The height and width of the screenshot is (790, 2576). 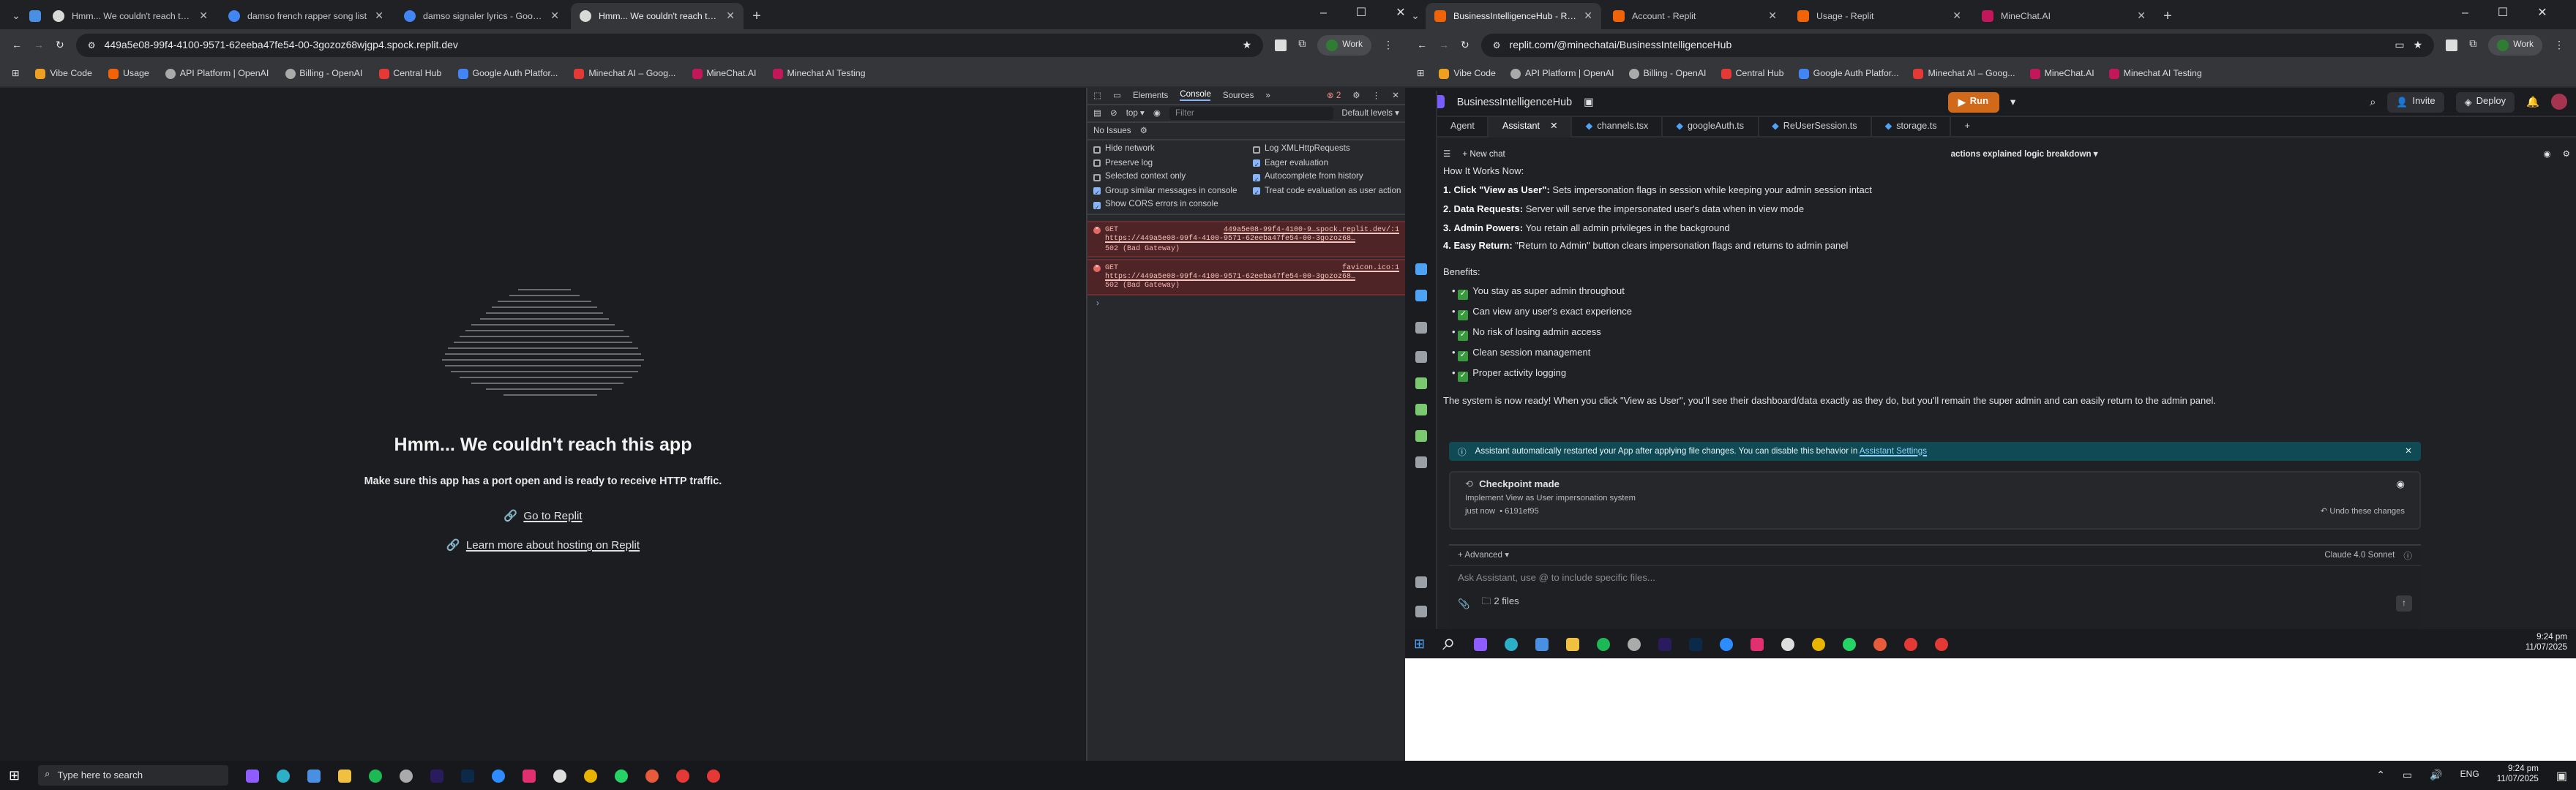 What do you see at coordinates (1415, 16) in the screenshot?
I see `tab-search-icon: ⌄` at bounding box center [1415, 16].